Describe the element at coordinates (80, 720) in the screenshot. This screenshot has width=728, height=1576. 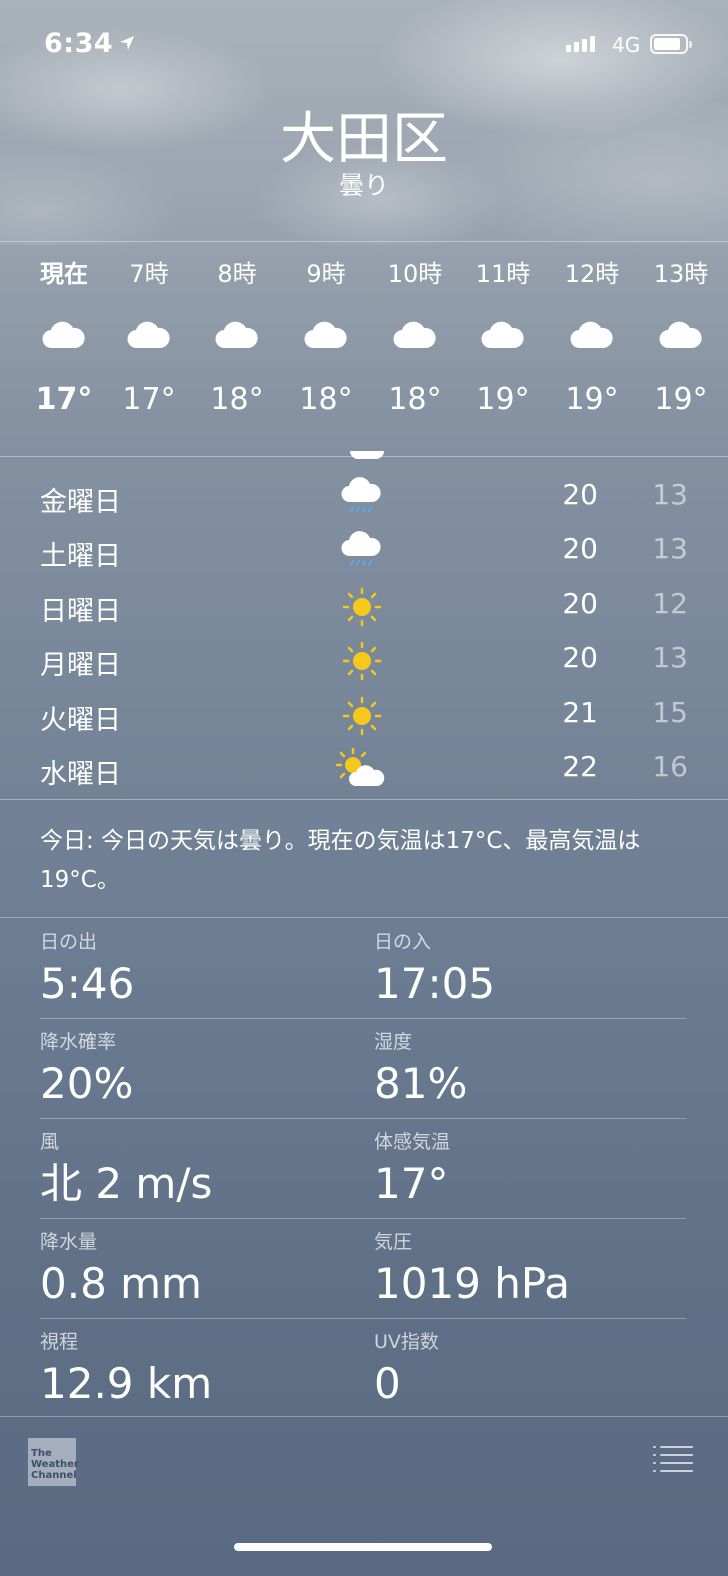
I see `day-name: 火曜日` at that location.